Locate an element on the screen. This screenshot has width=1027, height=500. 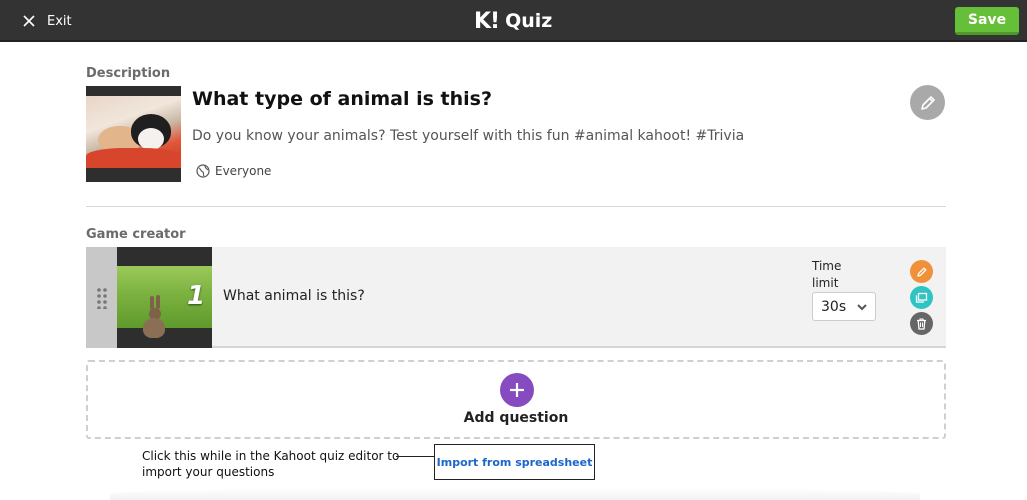
exit-label: Exit is located at coordinates (59, 21).